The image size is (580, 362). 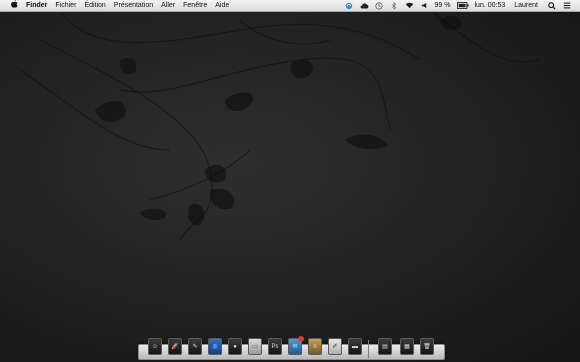 What do you see at coordinates (443, 5) in the screenshot?
I see `battery-percent: 99 %` at bounding box center [443, 5].